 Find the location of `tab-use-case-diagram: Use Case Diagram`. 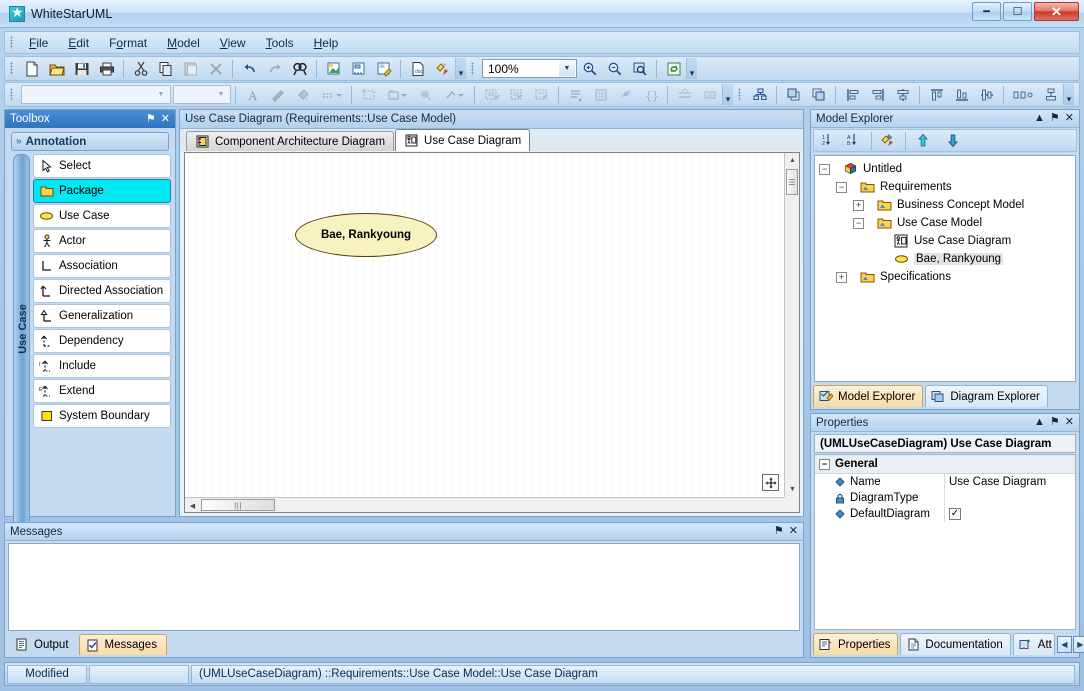

tab-use-case-diagram: Use Case Diagram is located at coordinates (463, 140).